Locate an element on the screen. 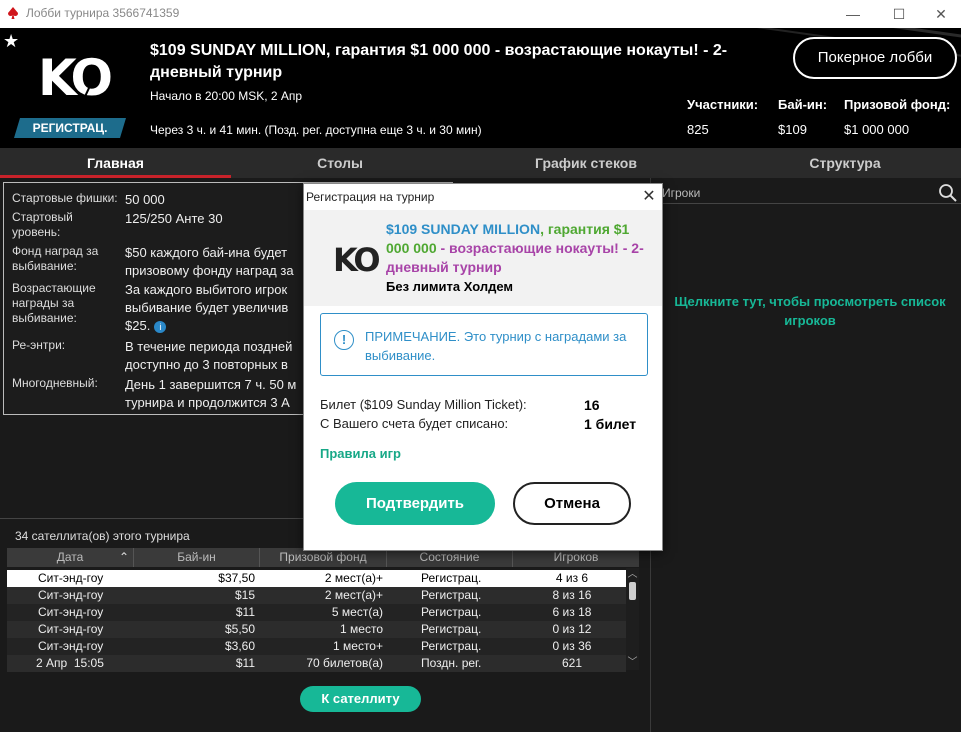 Image resolution: width=961 pixels, height=732 pixels. lobby-tabs: Главная Столы График стеков Структура is located at coordinates (480, 163).